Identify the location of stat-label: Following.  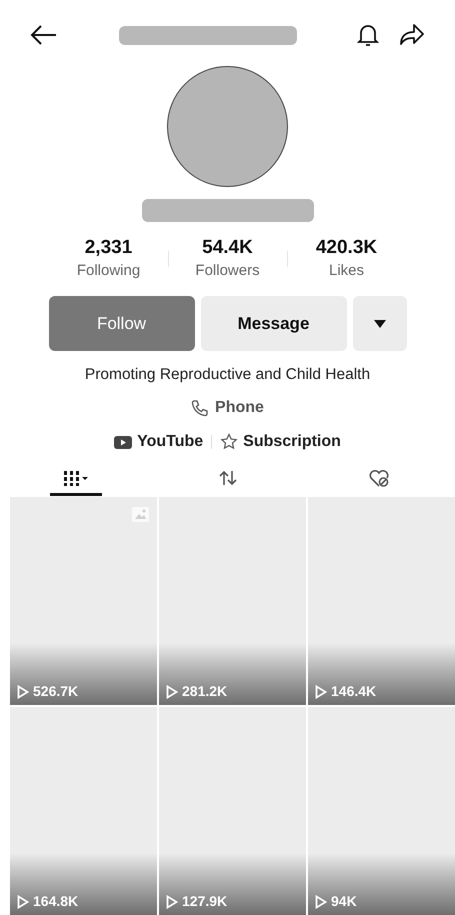
(108, 271).